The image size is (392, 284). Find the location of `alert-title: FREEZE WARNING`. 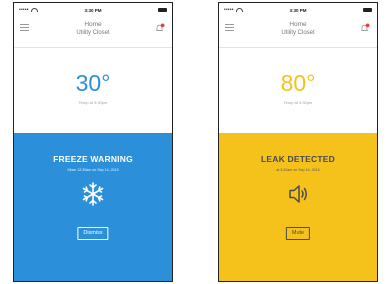

alert-title: FREEZE WARNING is located at coordinates (93, 159).